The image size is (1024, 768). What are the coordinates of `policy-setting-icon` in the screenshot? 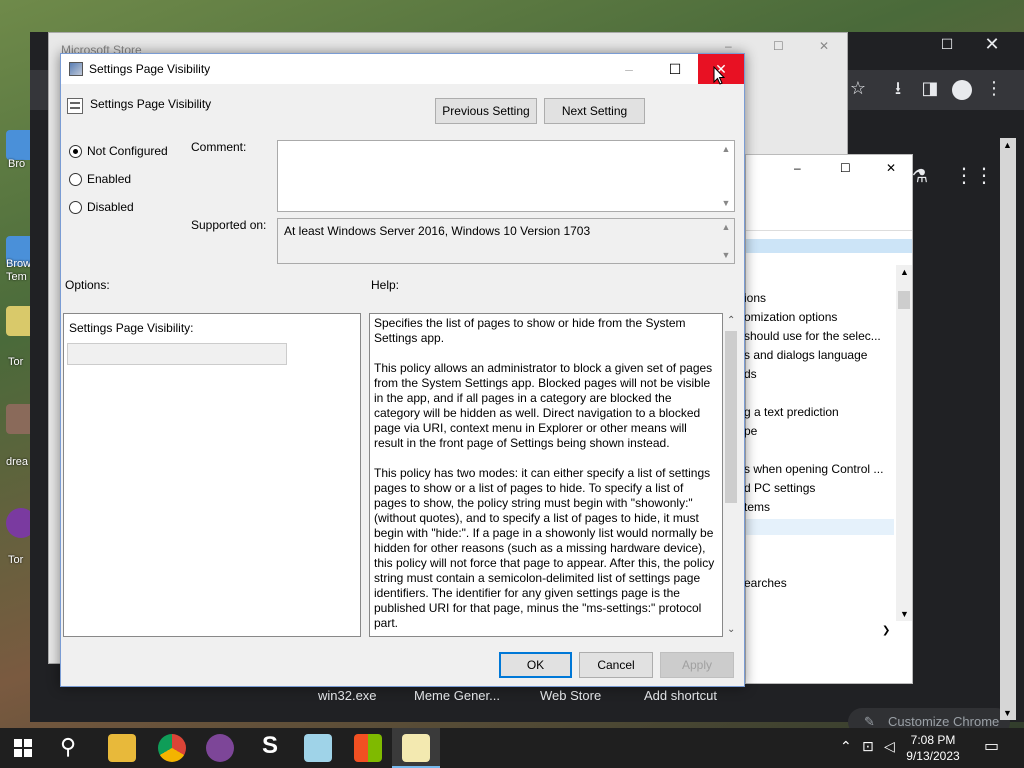 It's located at (75, 106).